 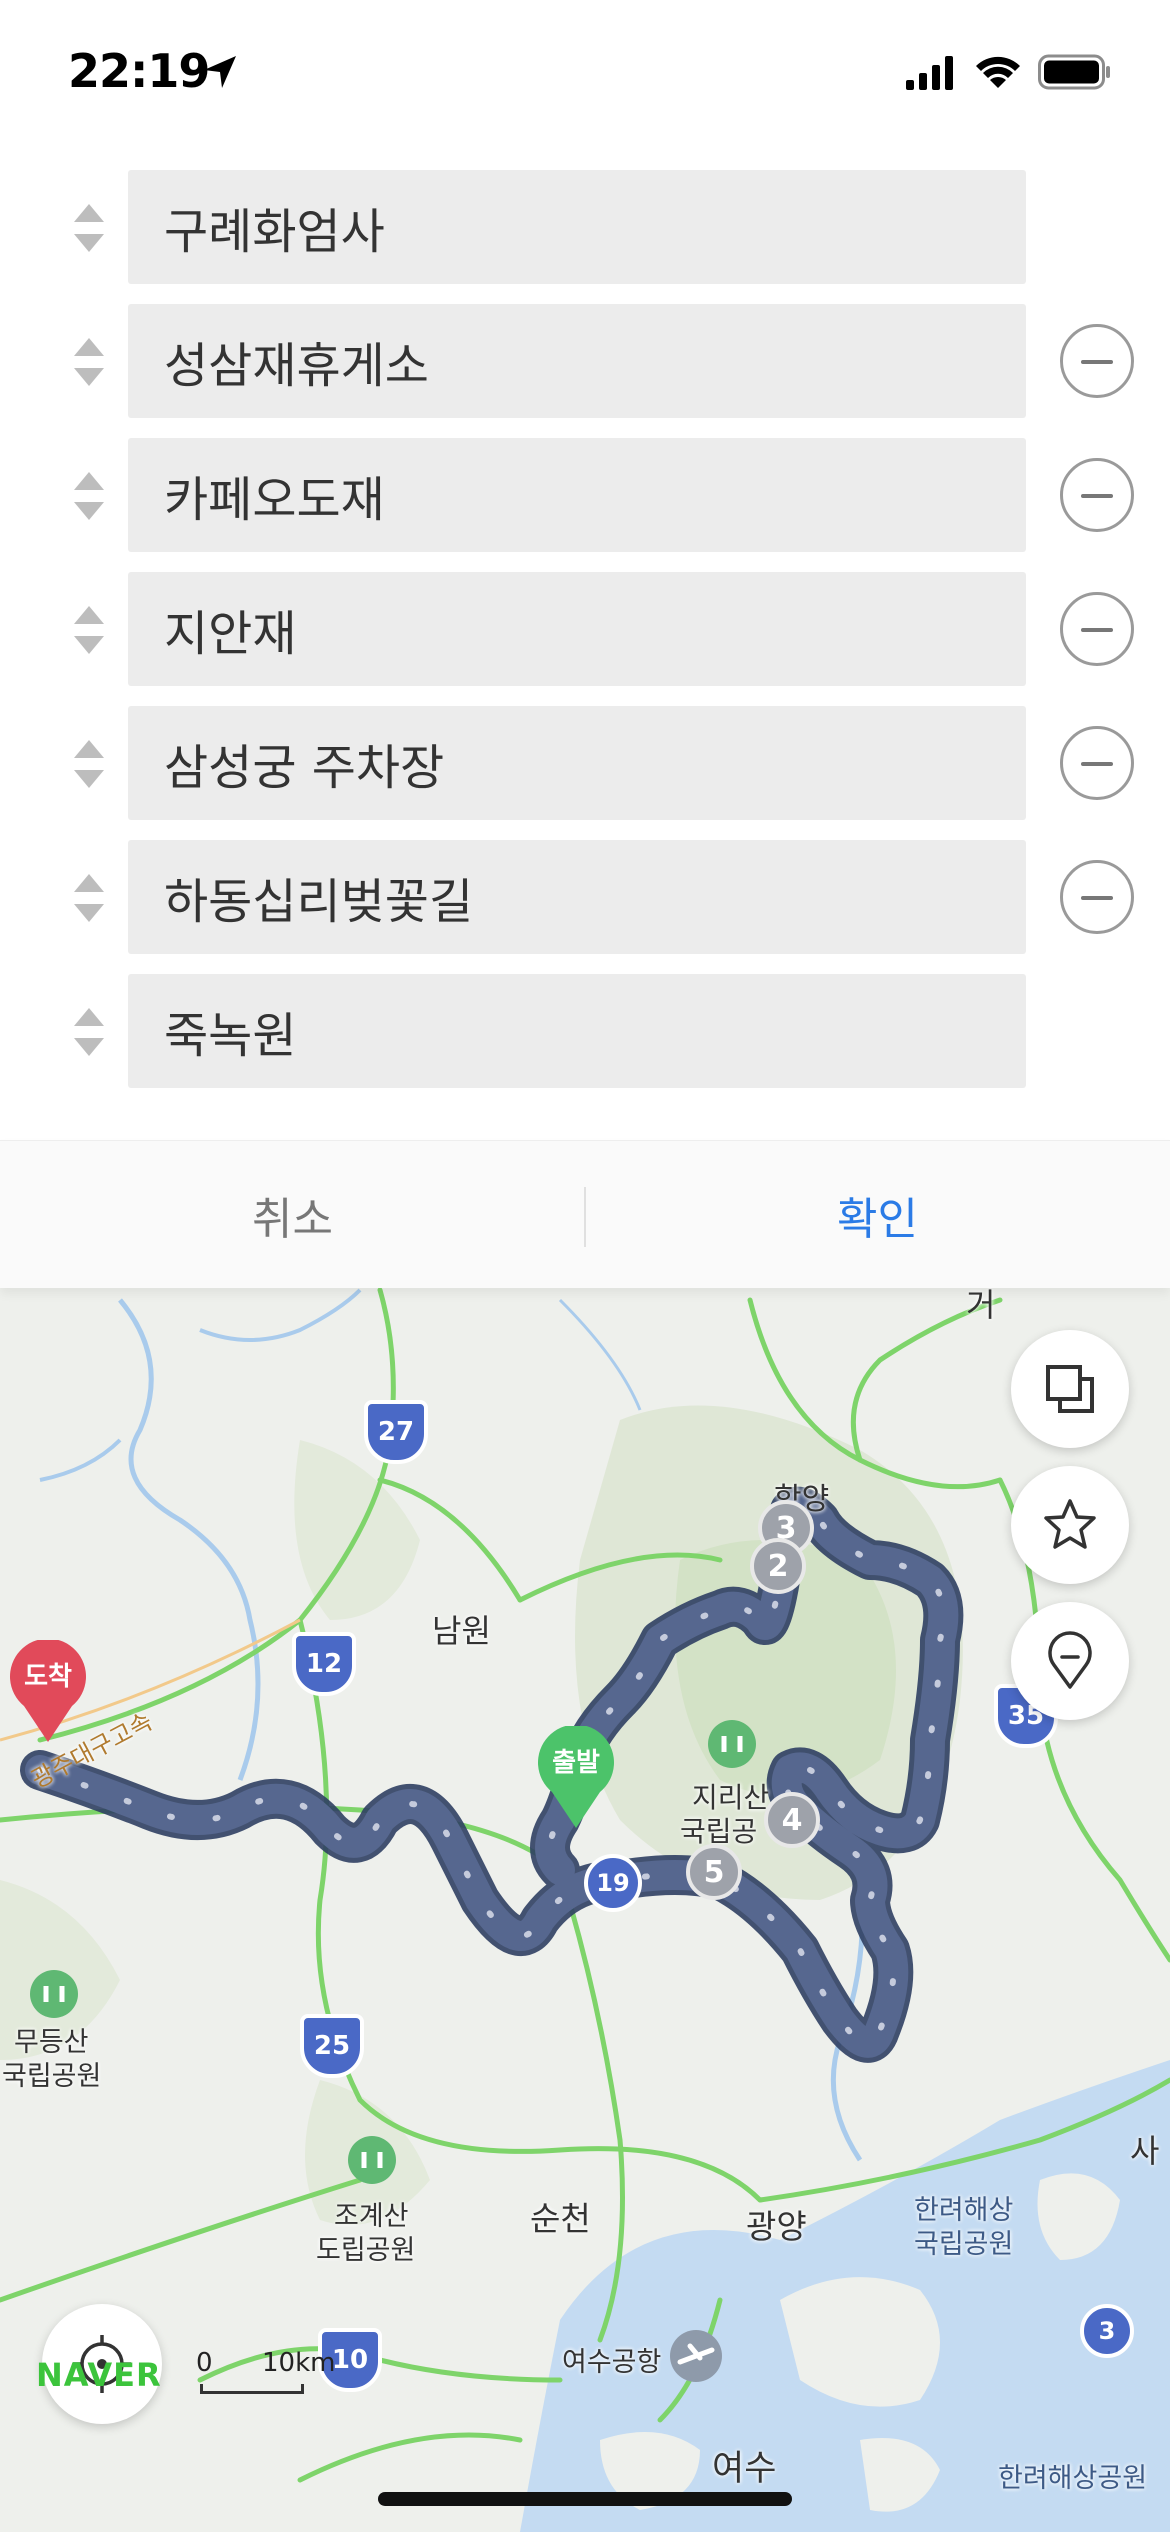 I want to click on place-label: 여수공항, so click(x=612, y=2362).